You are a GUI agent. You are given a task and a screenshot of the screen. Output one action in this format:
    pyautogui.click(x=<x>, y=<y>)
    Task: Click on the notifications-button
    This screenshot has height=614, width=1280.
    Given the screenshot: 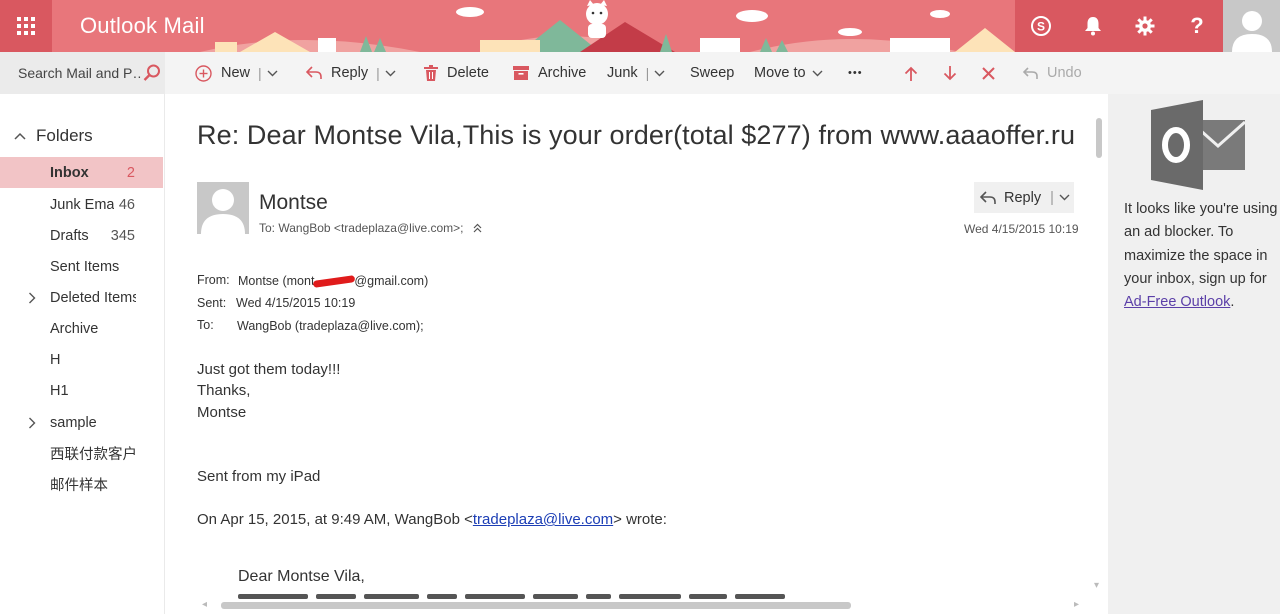 What is the action you would take?
    pyautogui.click(x=1093, y=26)
    